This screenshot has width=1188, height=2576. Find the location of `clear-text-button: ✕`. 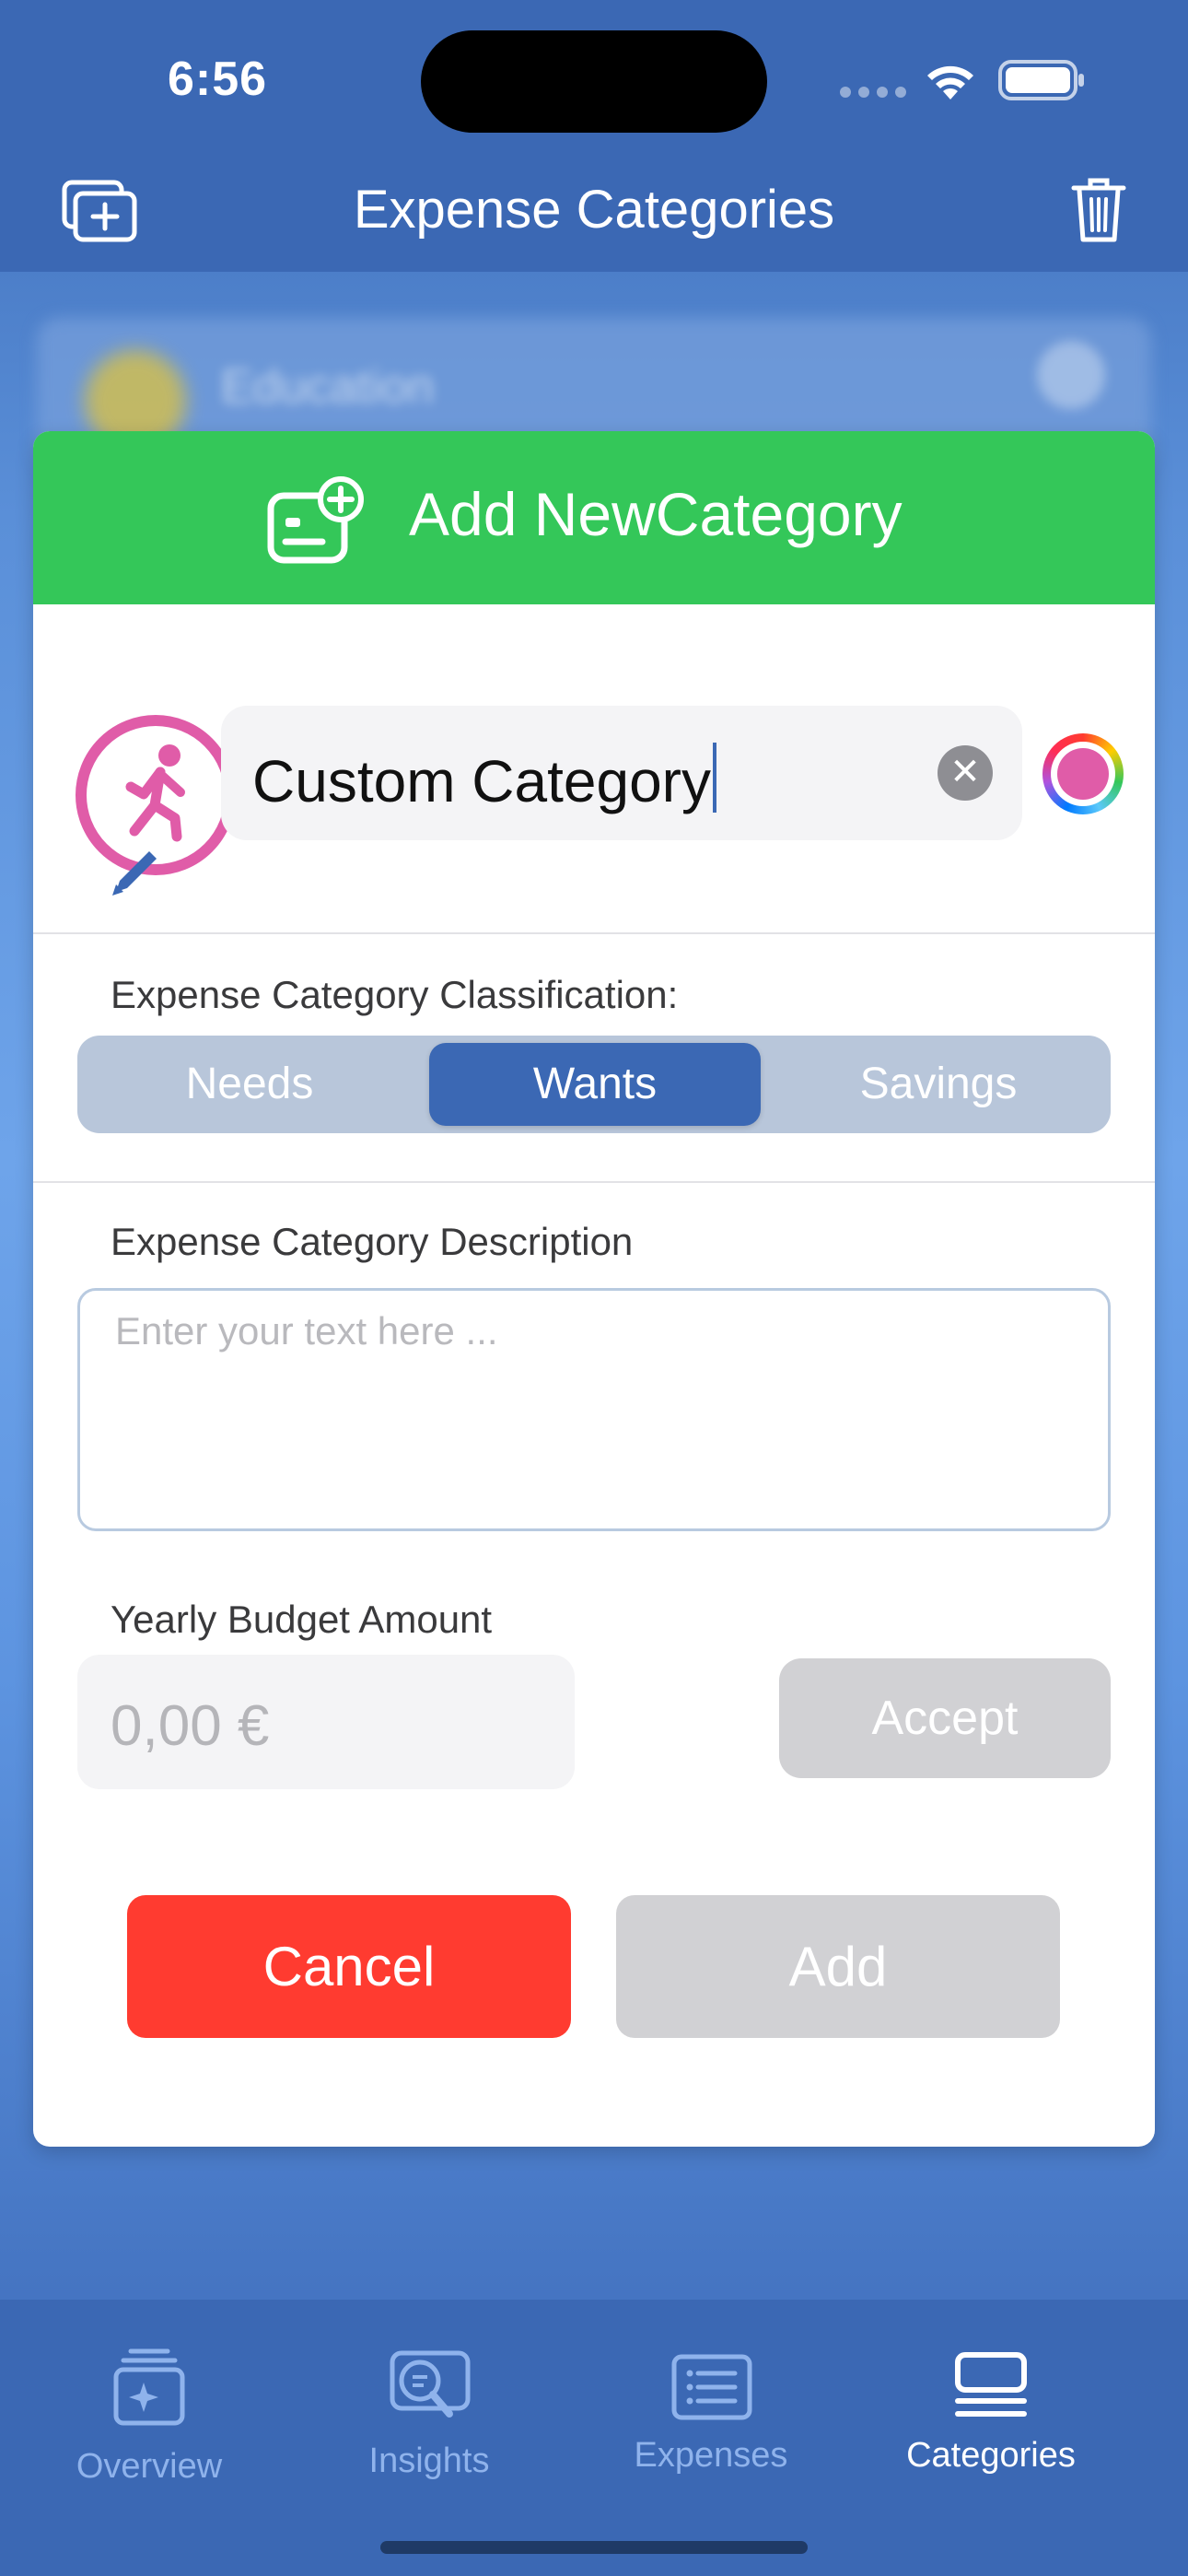

clear-text-button: ✕ is located at coordinates (965, 773).